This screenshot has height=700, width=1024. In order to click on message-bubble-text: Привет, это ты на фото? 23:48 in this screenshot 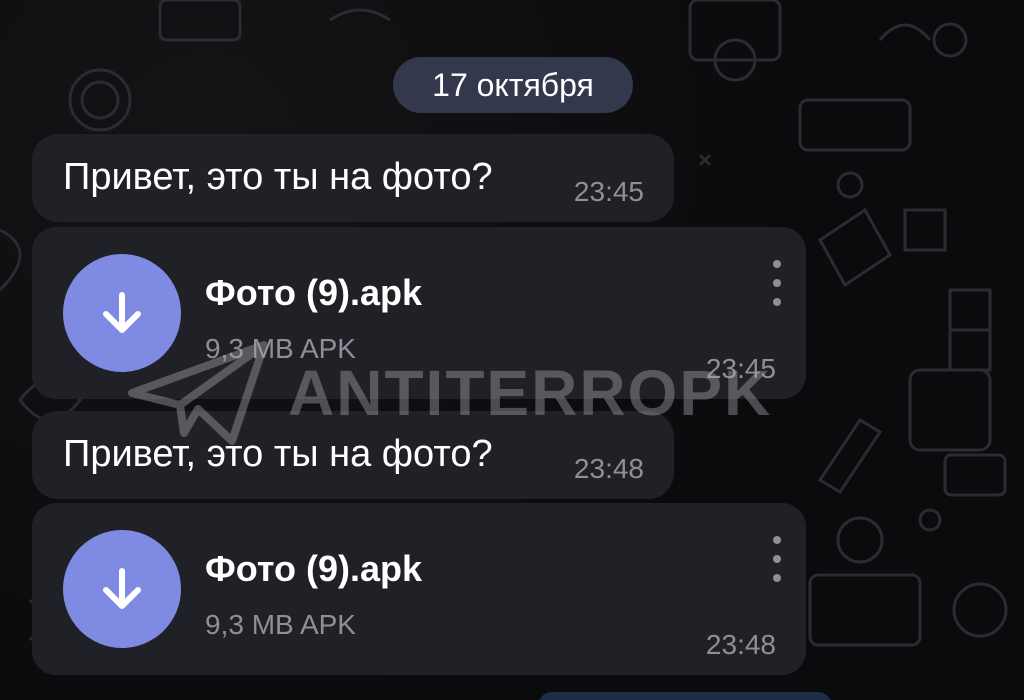, I will do `click(353, 455)`.